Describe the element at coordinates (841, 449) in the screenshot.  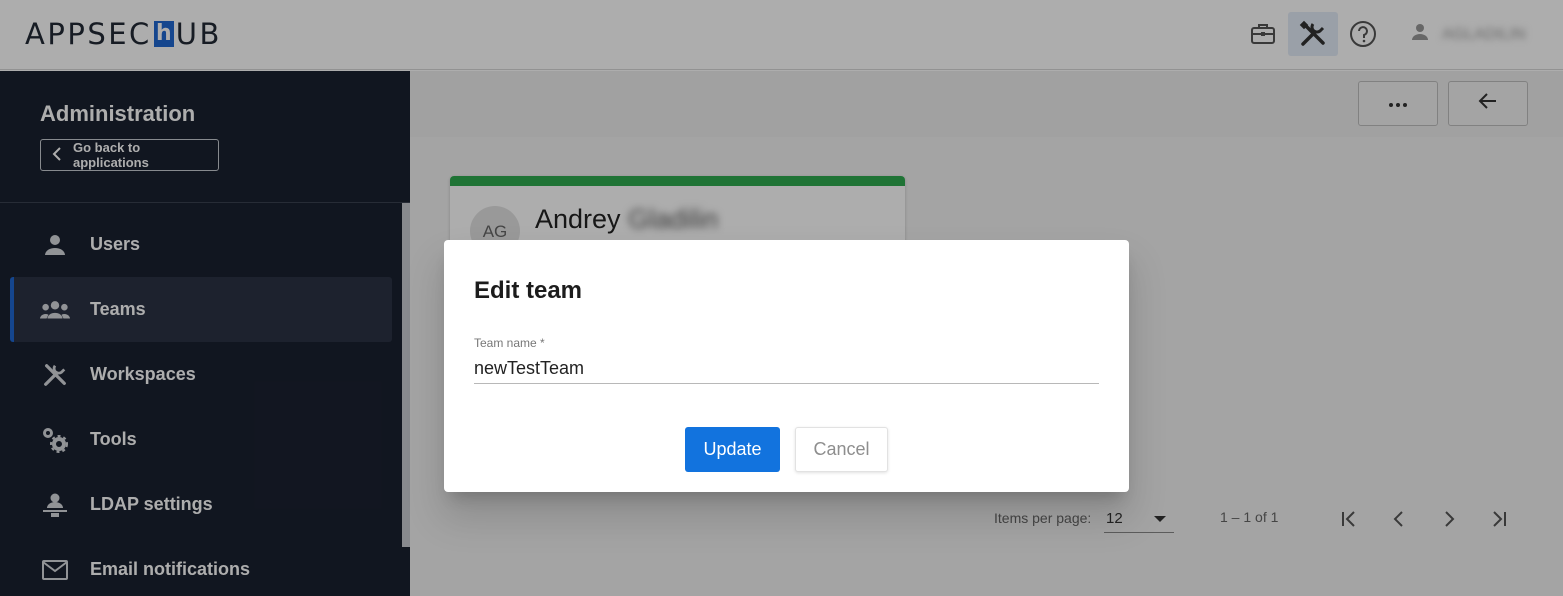
I see `cancel-button: Cancel` at that location.